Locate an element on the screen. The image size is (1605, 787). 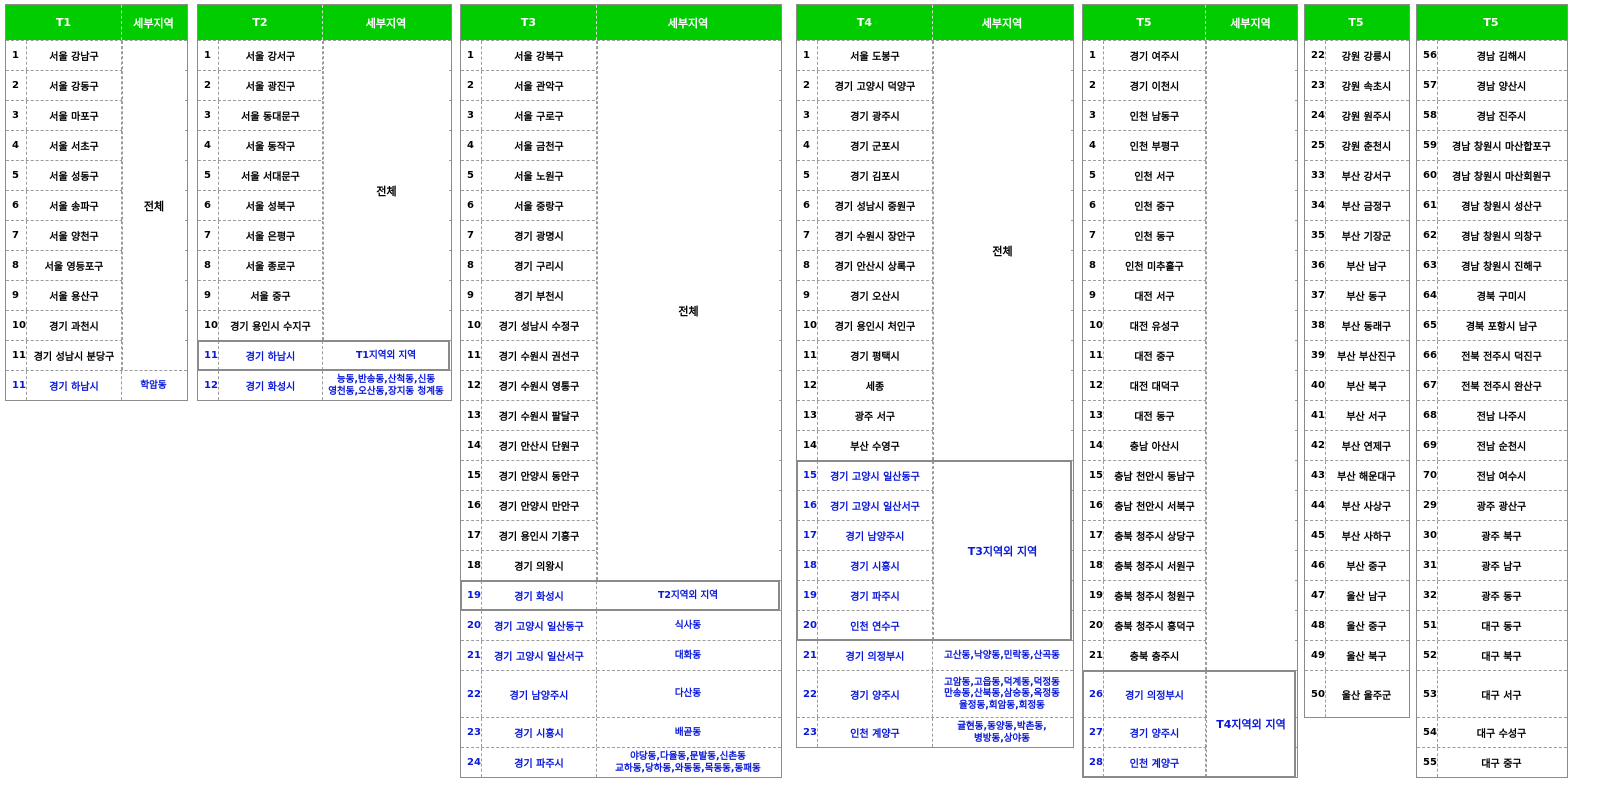
table-header: T3 세부지역 is located at coordinates (621, 22).